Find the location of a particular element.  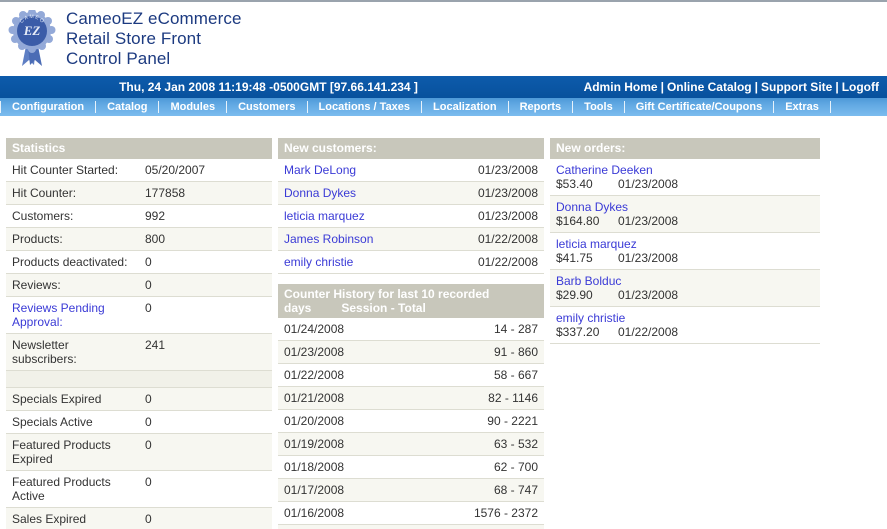

table-row: Products: 800 is located at coordinates (139, 239).